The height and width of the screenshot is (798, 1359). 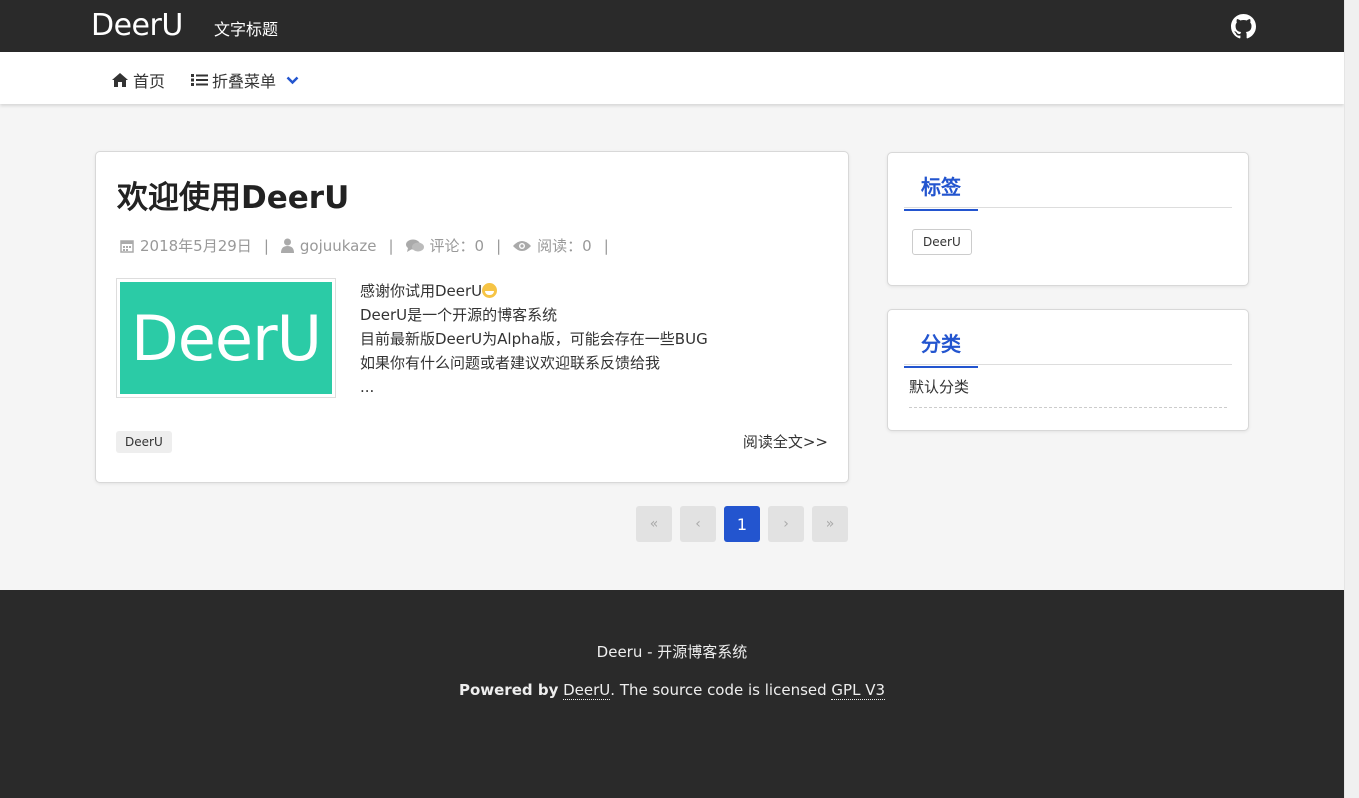 What do you see at coordinates (830, 524) in the screenshot?
I see `pagination-last-button: »` at bounding box center [830, 524].